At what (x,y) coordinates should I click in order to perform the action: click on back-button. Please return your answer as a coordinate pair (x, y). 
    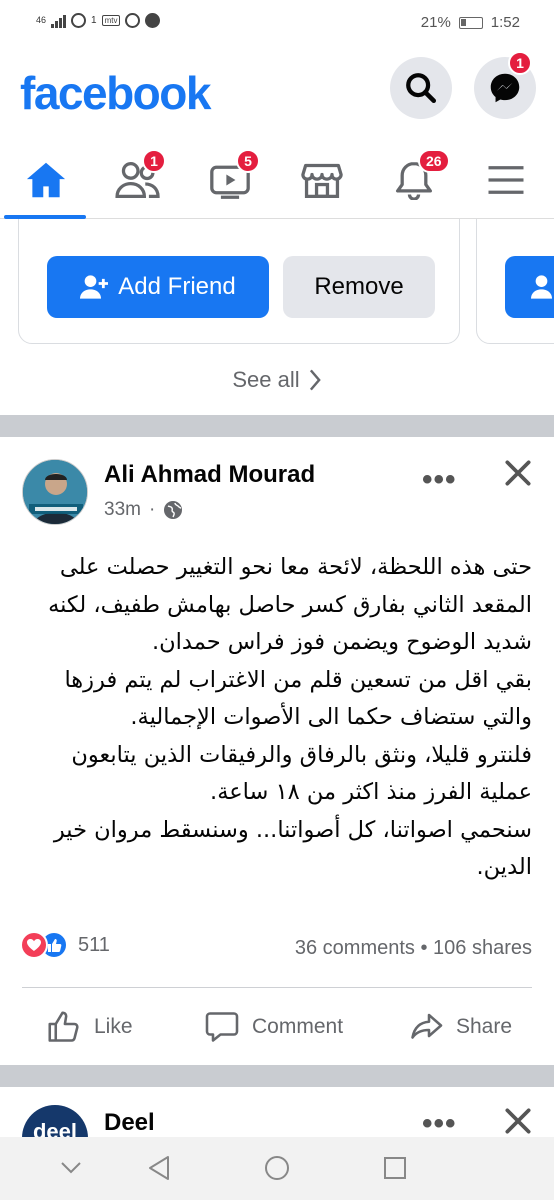
    Looking at the image, I should click on (159, 1168).